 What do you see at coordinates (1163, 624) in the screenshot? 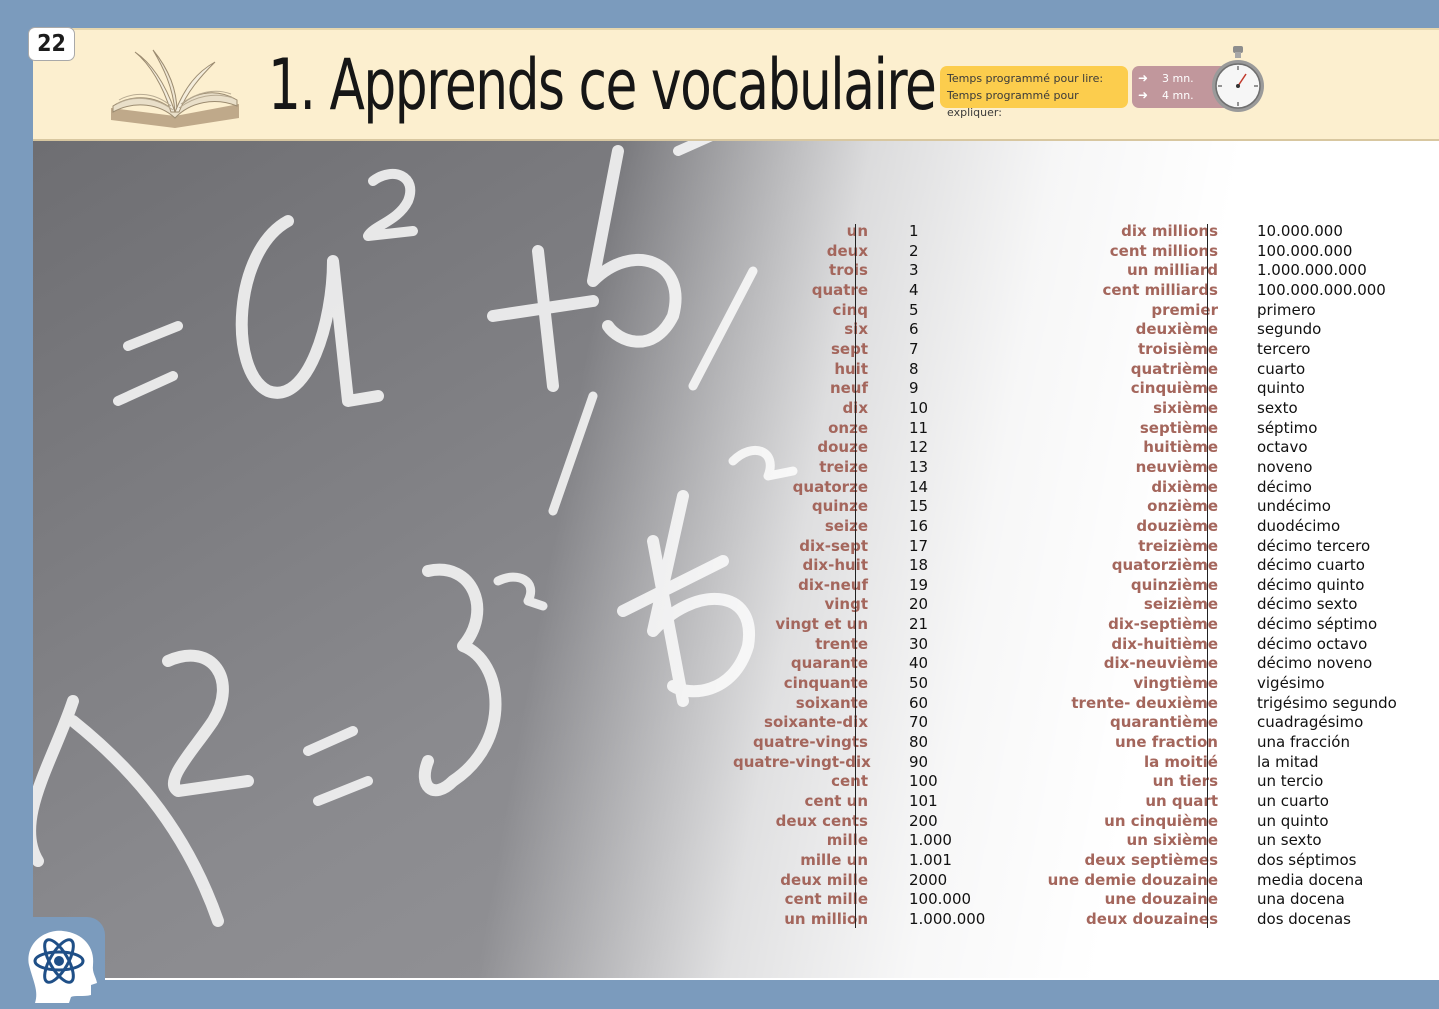
I see `french-term: dix-septième` at bounding box center [1163, 624].